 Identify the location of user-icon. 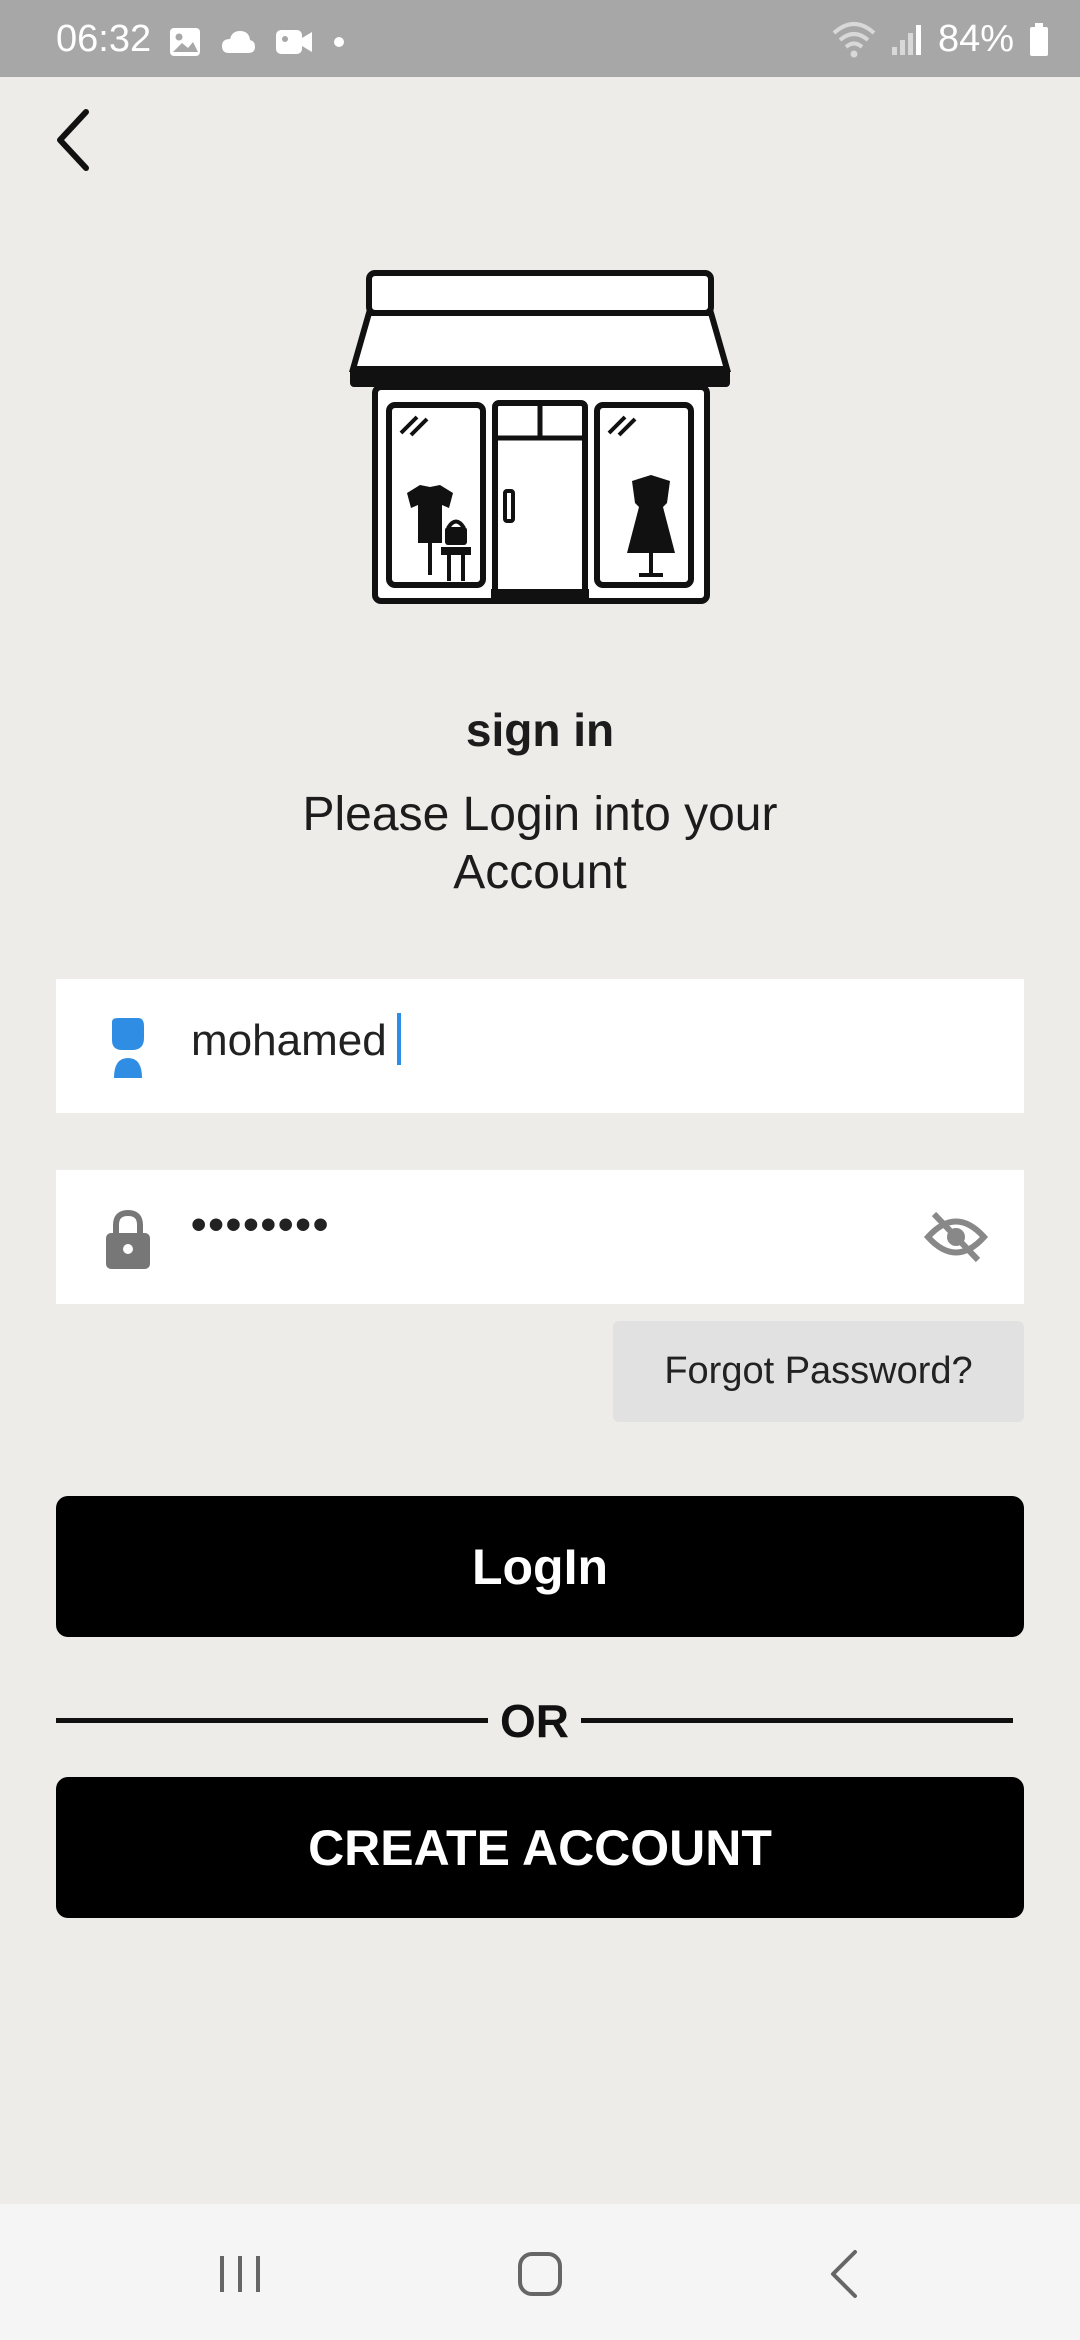
(128, 1048).